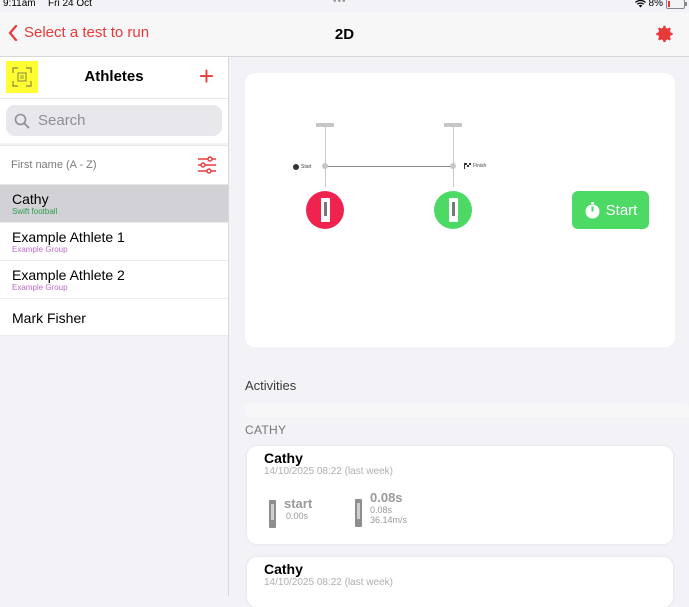 Image resolution: width=689 pixels, height=607 pixels. I want to click on start-marker: Start, so click(302, 167).